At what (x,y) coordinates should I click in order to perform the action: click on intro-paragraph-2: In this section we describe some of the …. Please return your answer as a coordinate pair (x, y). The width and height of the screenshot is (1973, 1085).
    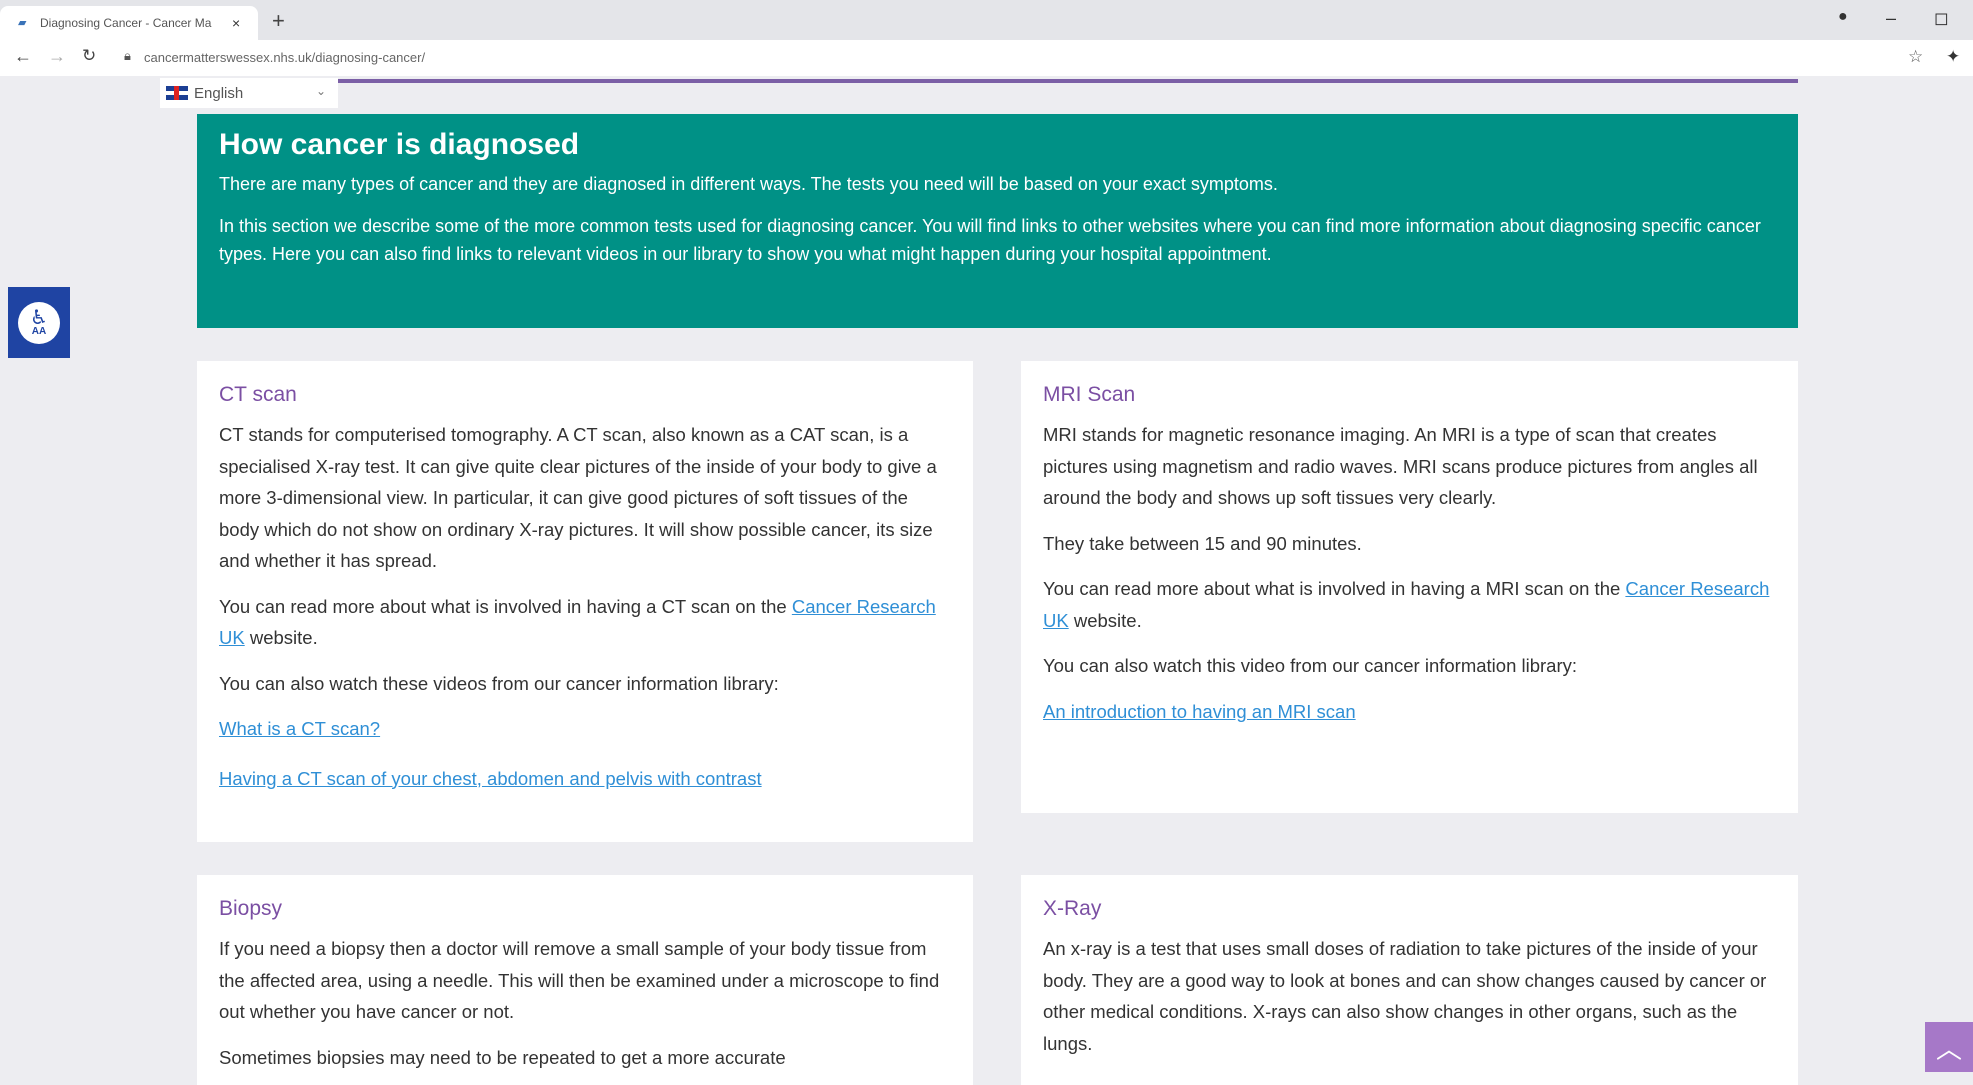
    Looking at the image, I should click on (990, 240).